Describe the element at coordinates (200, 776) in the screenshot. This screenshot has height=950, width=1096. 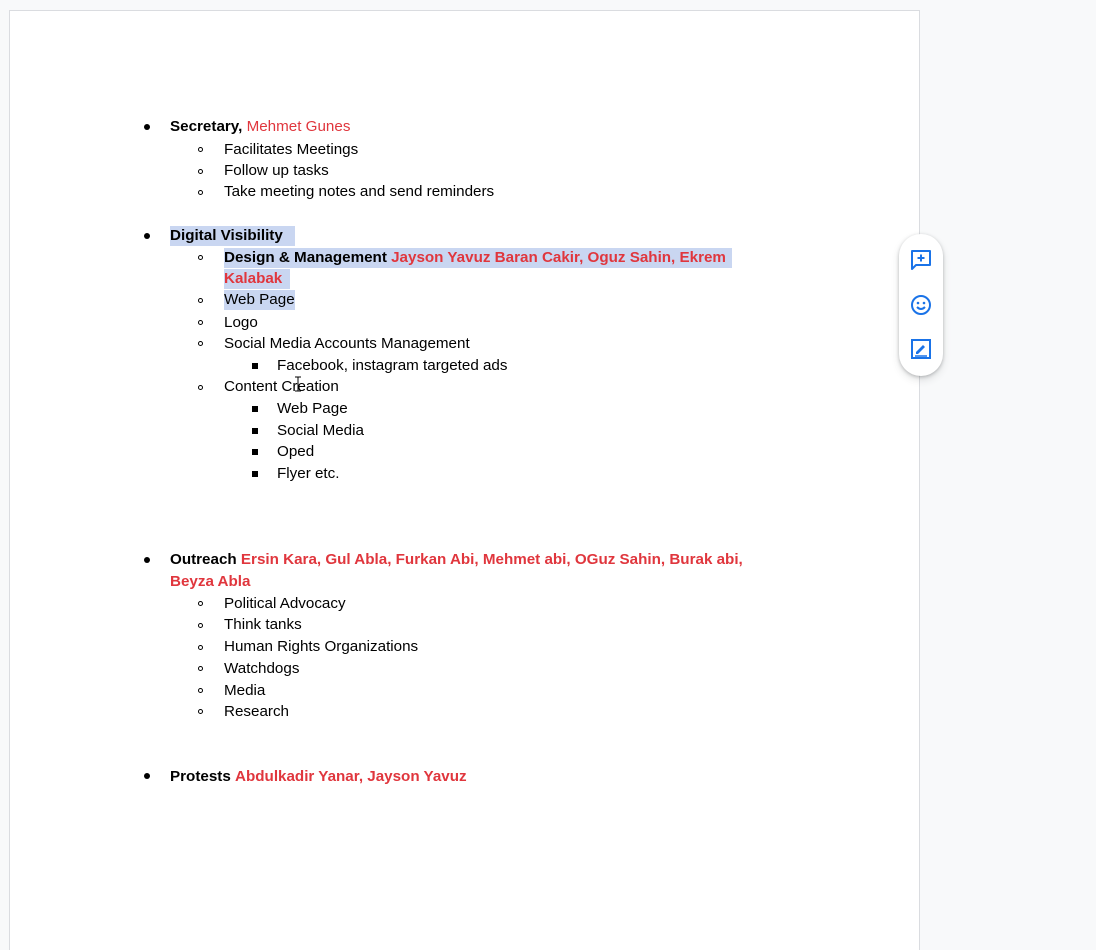
I see `protests-label: Protests` at that location.